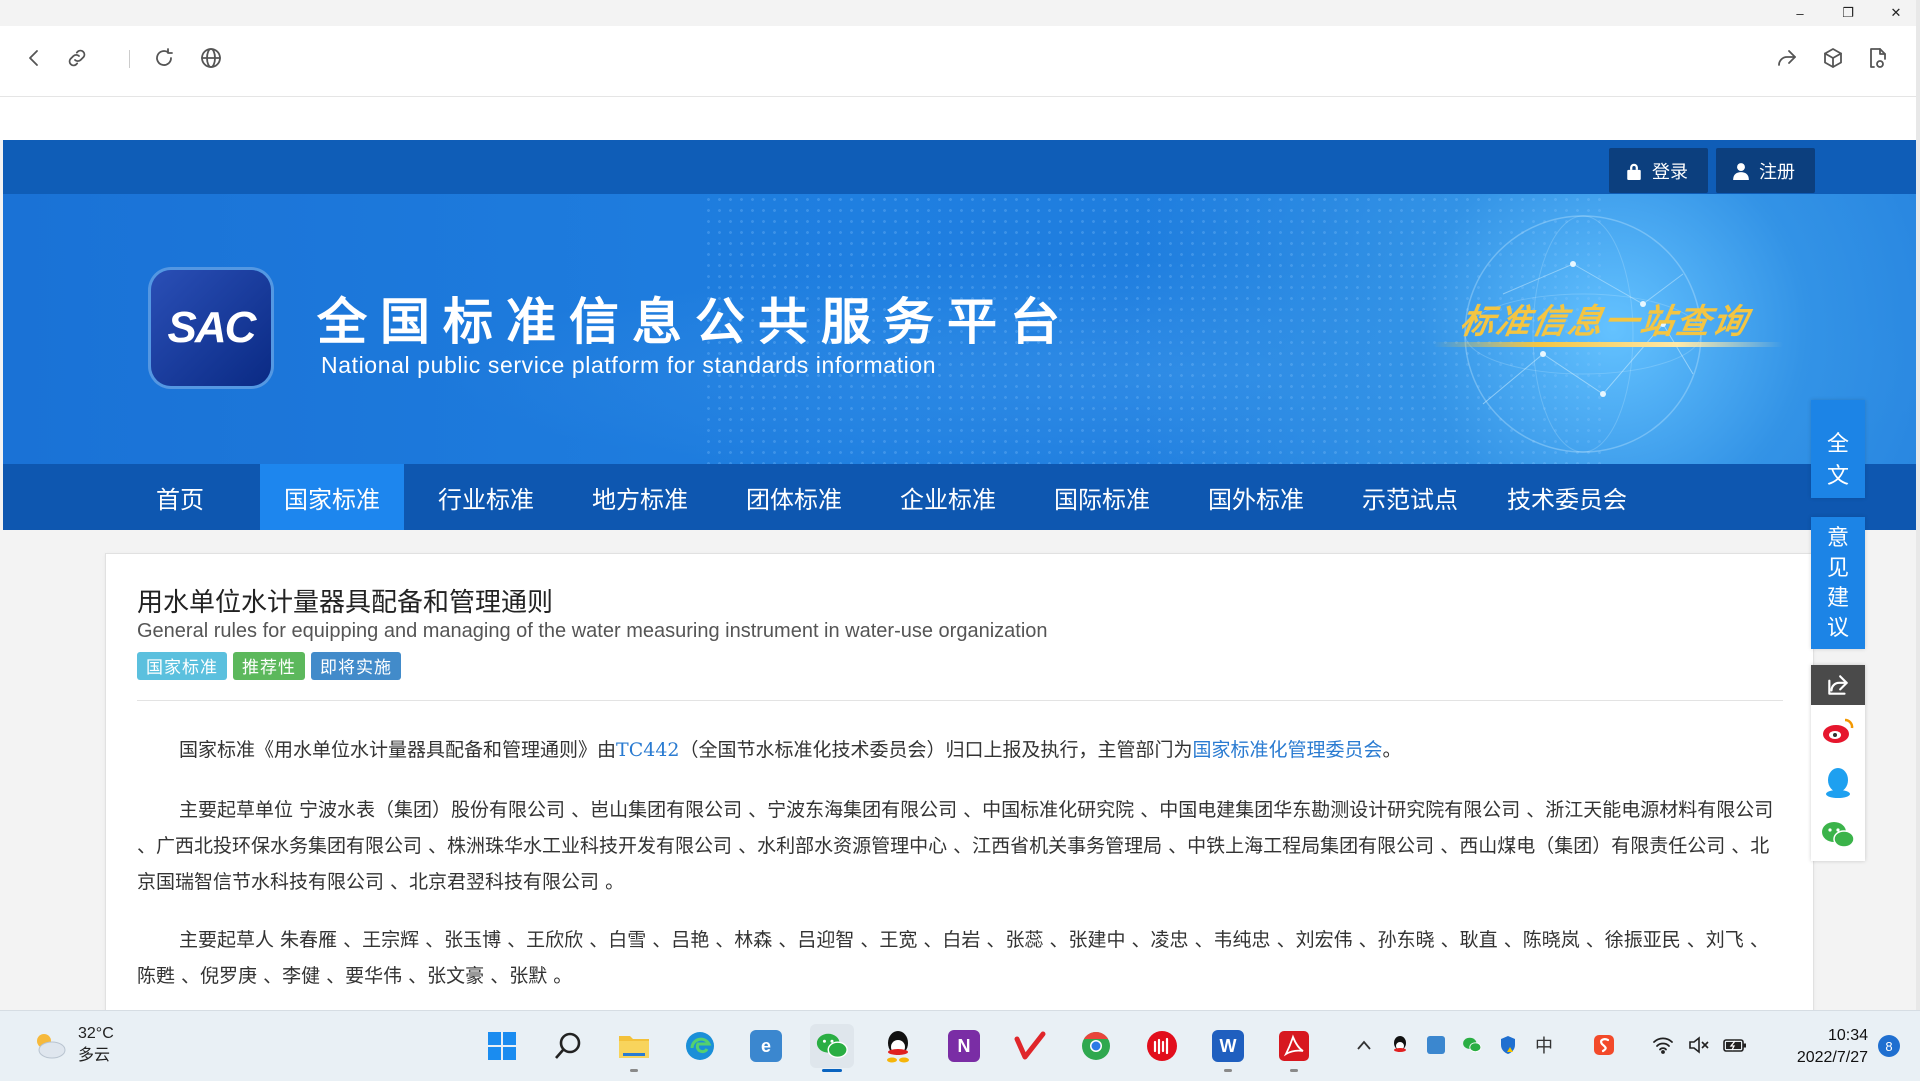 The width and height of the screenshot is (1920, 1081). Describe the element at coordinates (51, 1046) in the screenshot. I see `cloudy-icon` at that location.